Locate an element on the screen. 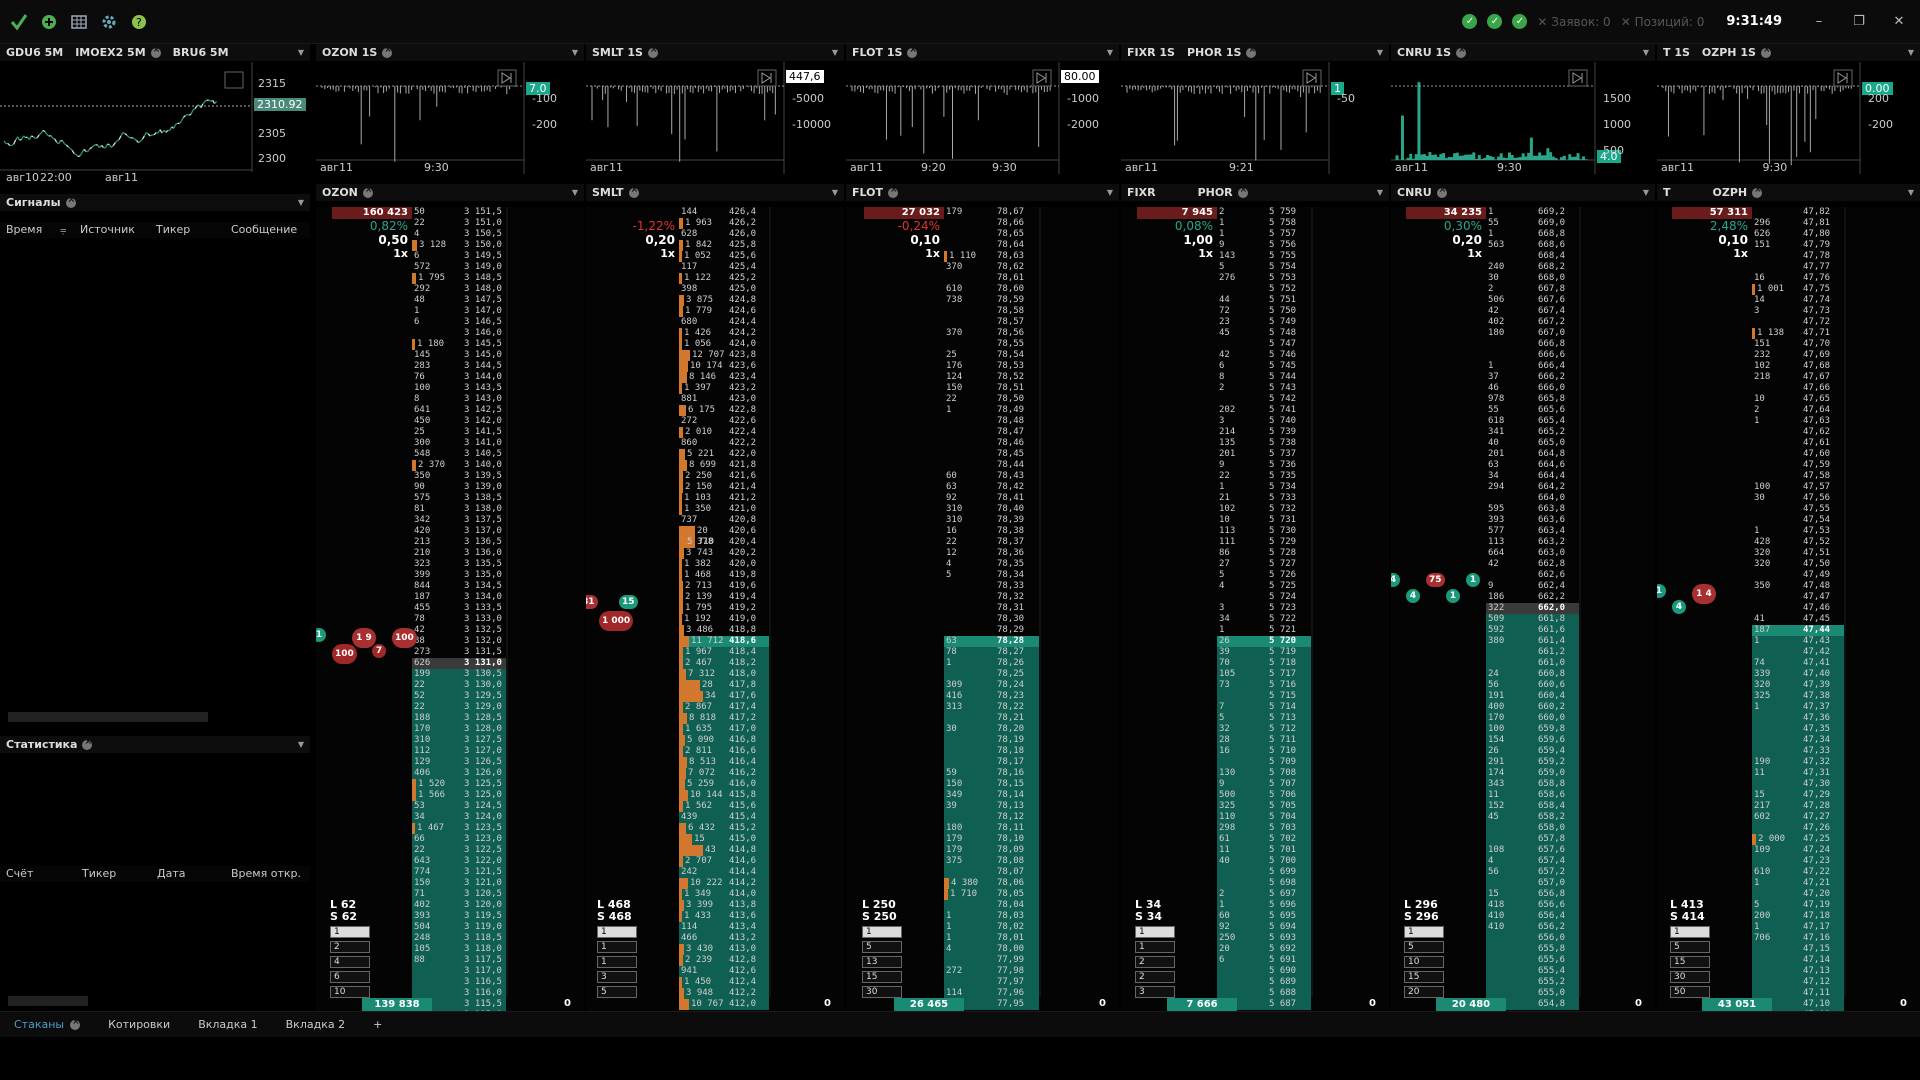 This screenshot has height=1080, width=1920. column-header: Тикер is located at coordinates (99, 873).